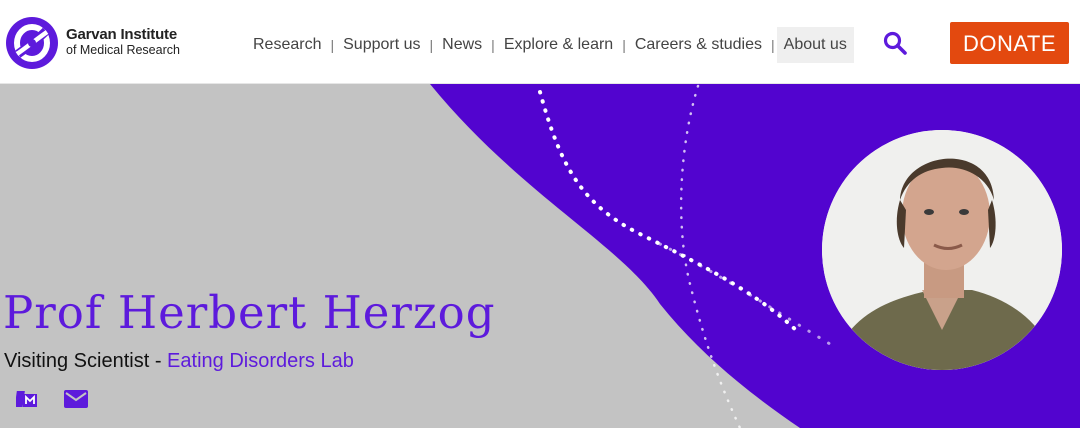  I want to click on donate-button: DONATE, so click(1009, 43).